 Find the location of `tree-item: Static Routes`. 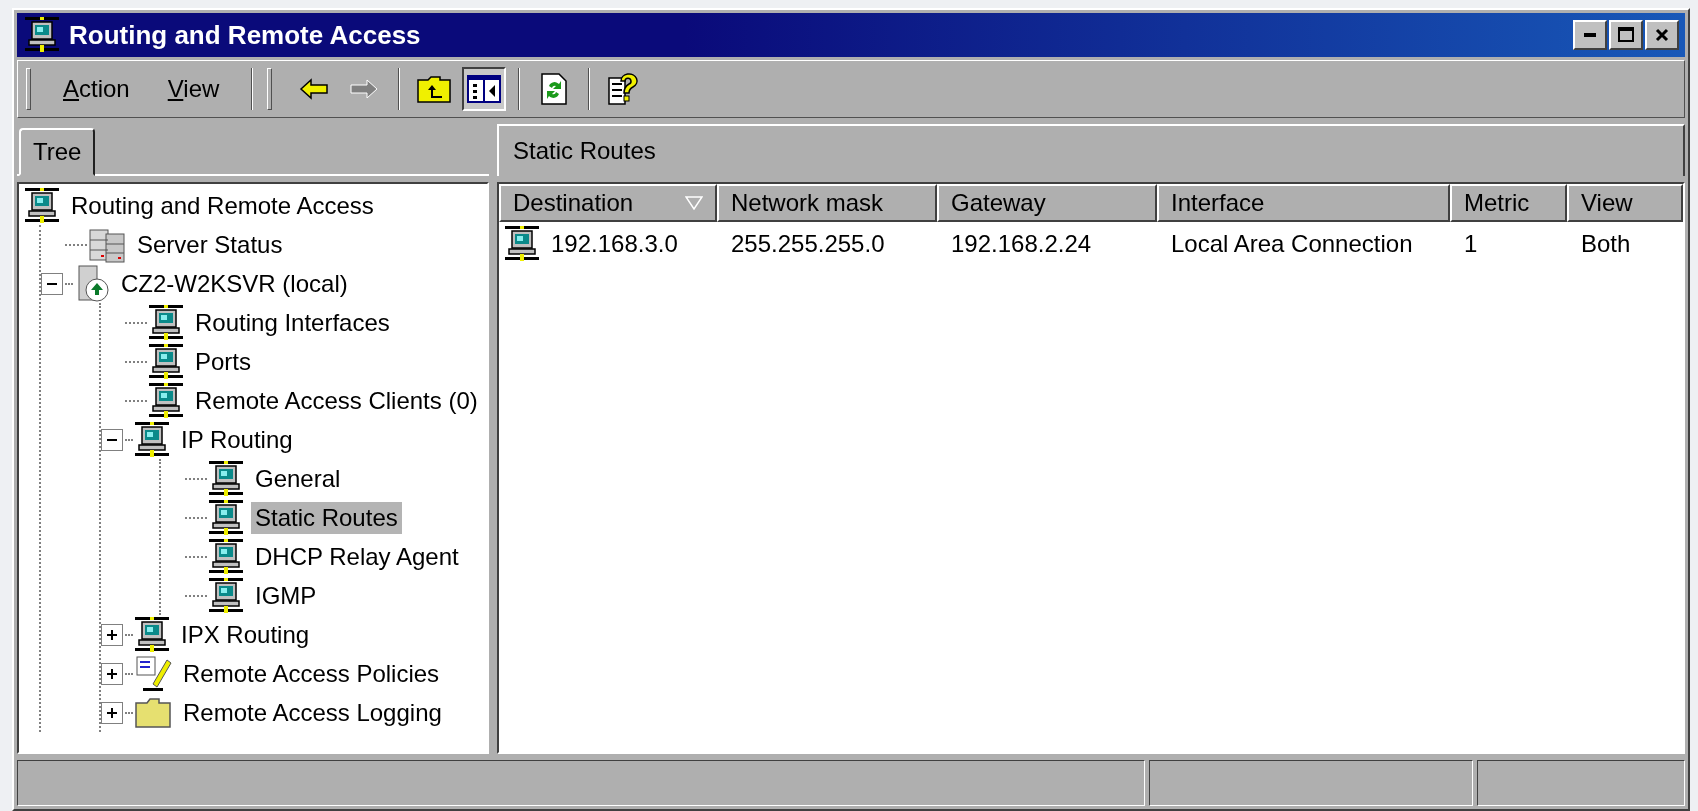

tree-item: Static Routes is located at coordinates (326, 517).